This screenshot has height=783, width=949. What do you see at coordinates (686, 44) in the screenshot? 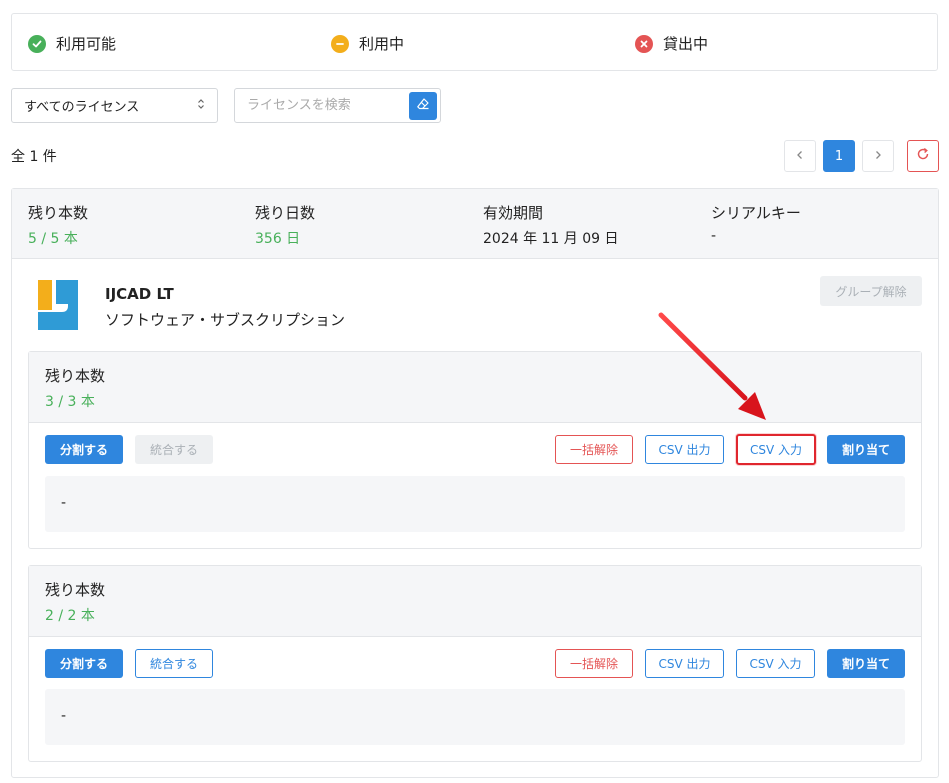
I see `legend-lent-label: 貸出中` at bounding box center [686, 44].